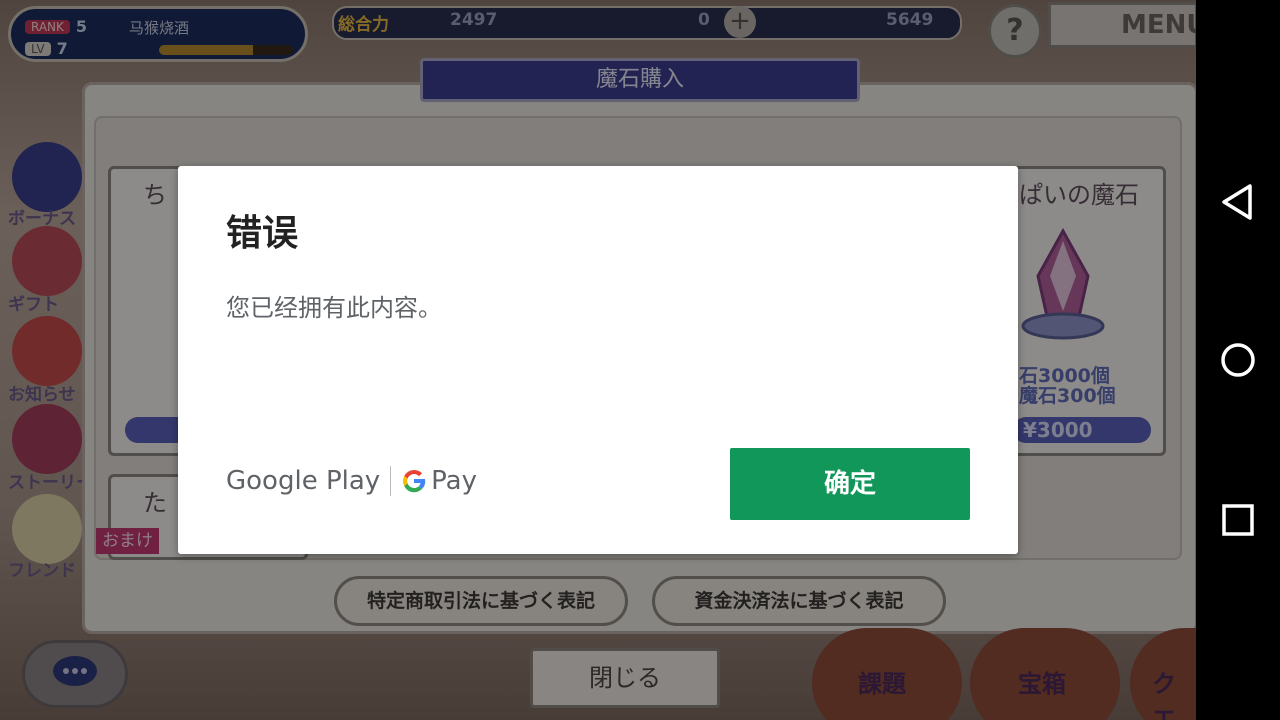 Image resolution: width=1280 pixels, height=720 pixels. I want to click on dialog-message: 您已经拥有此内容。, so click(334, 308).